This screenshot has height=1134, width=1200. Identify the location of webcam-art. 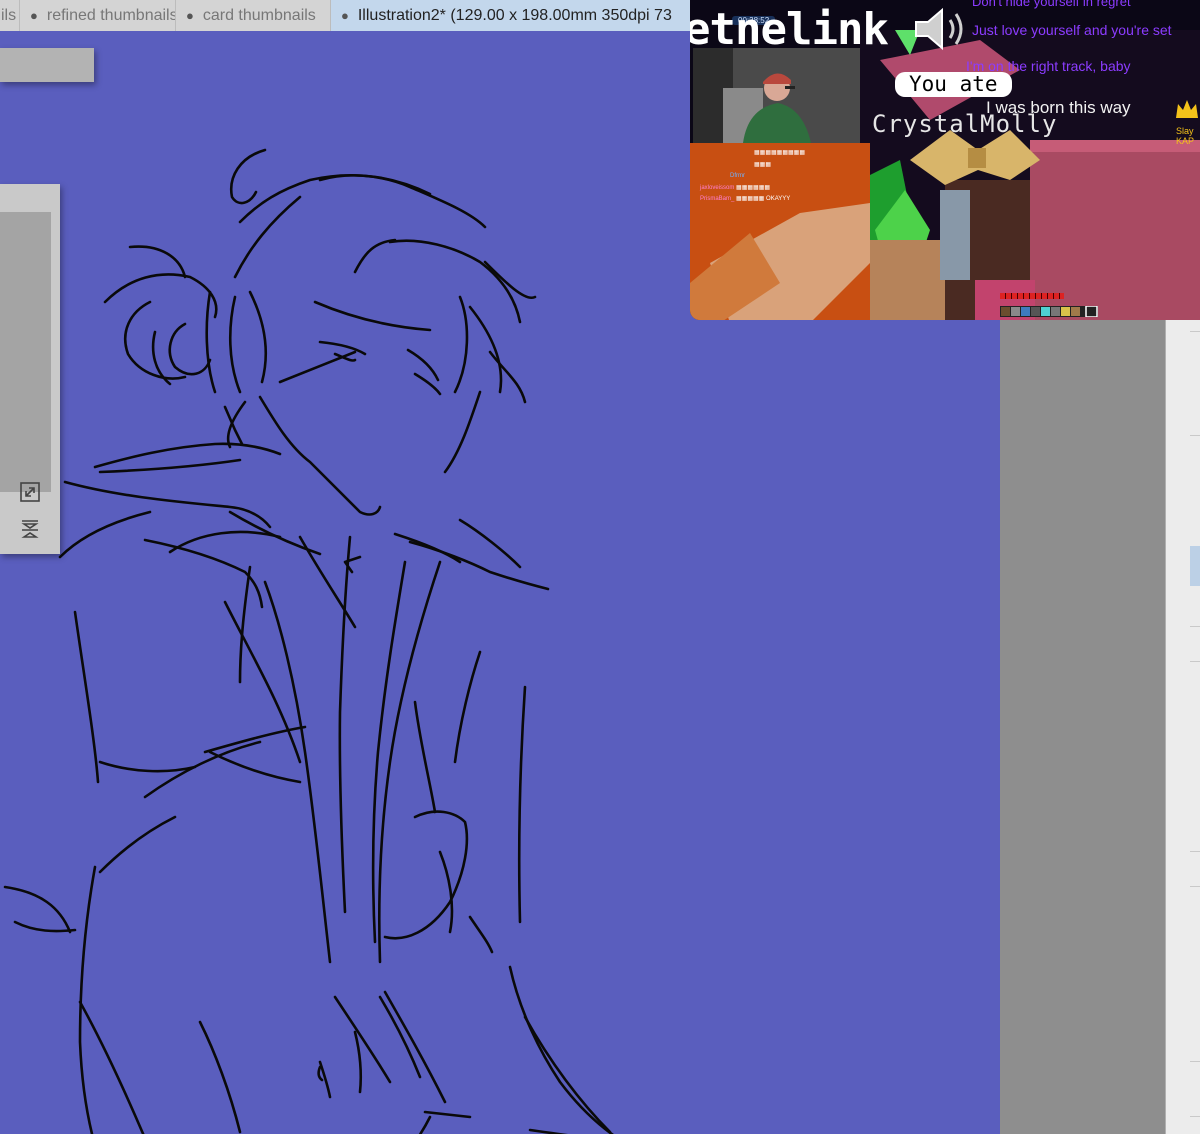
(776, 95).